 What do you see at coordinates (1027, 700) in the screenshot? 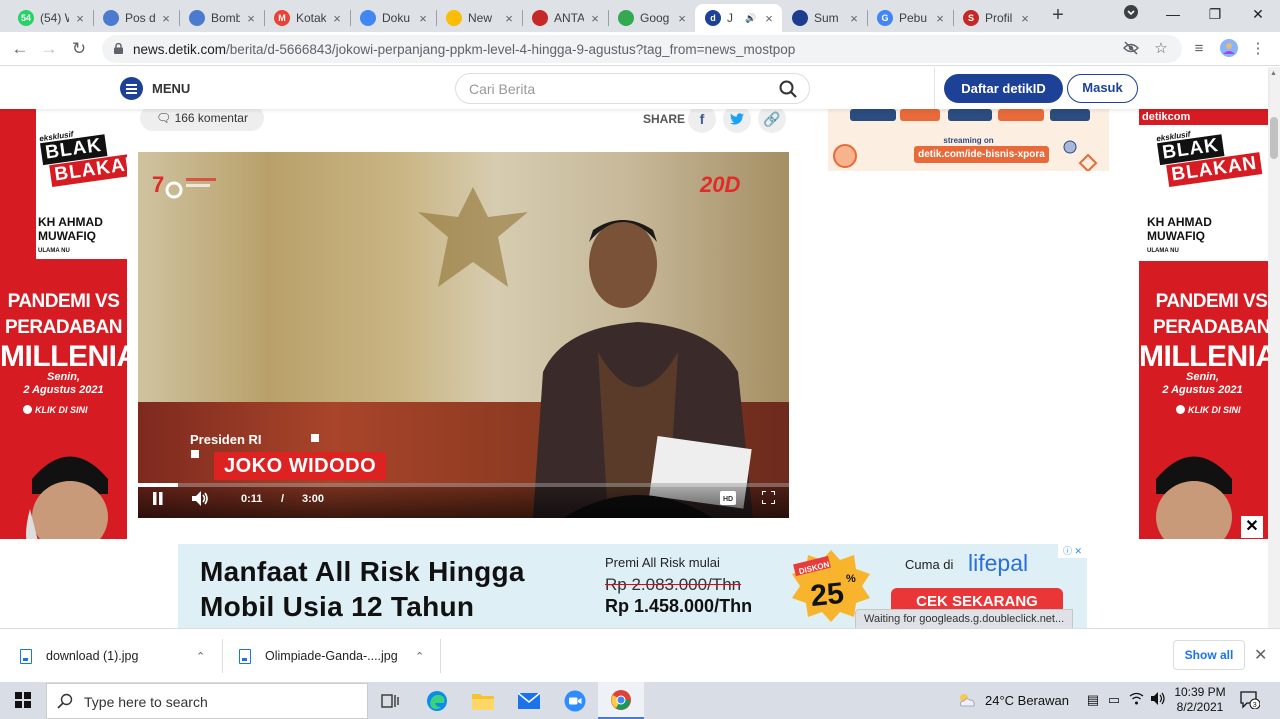
I see `weather-text: 24°C Berawan` at bounding box center [1027, 700].